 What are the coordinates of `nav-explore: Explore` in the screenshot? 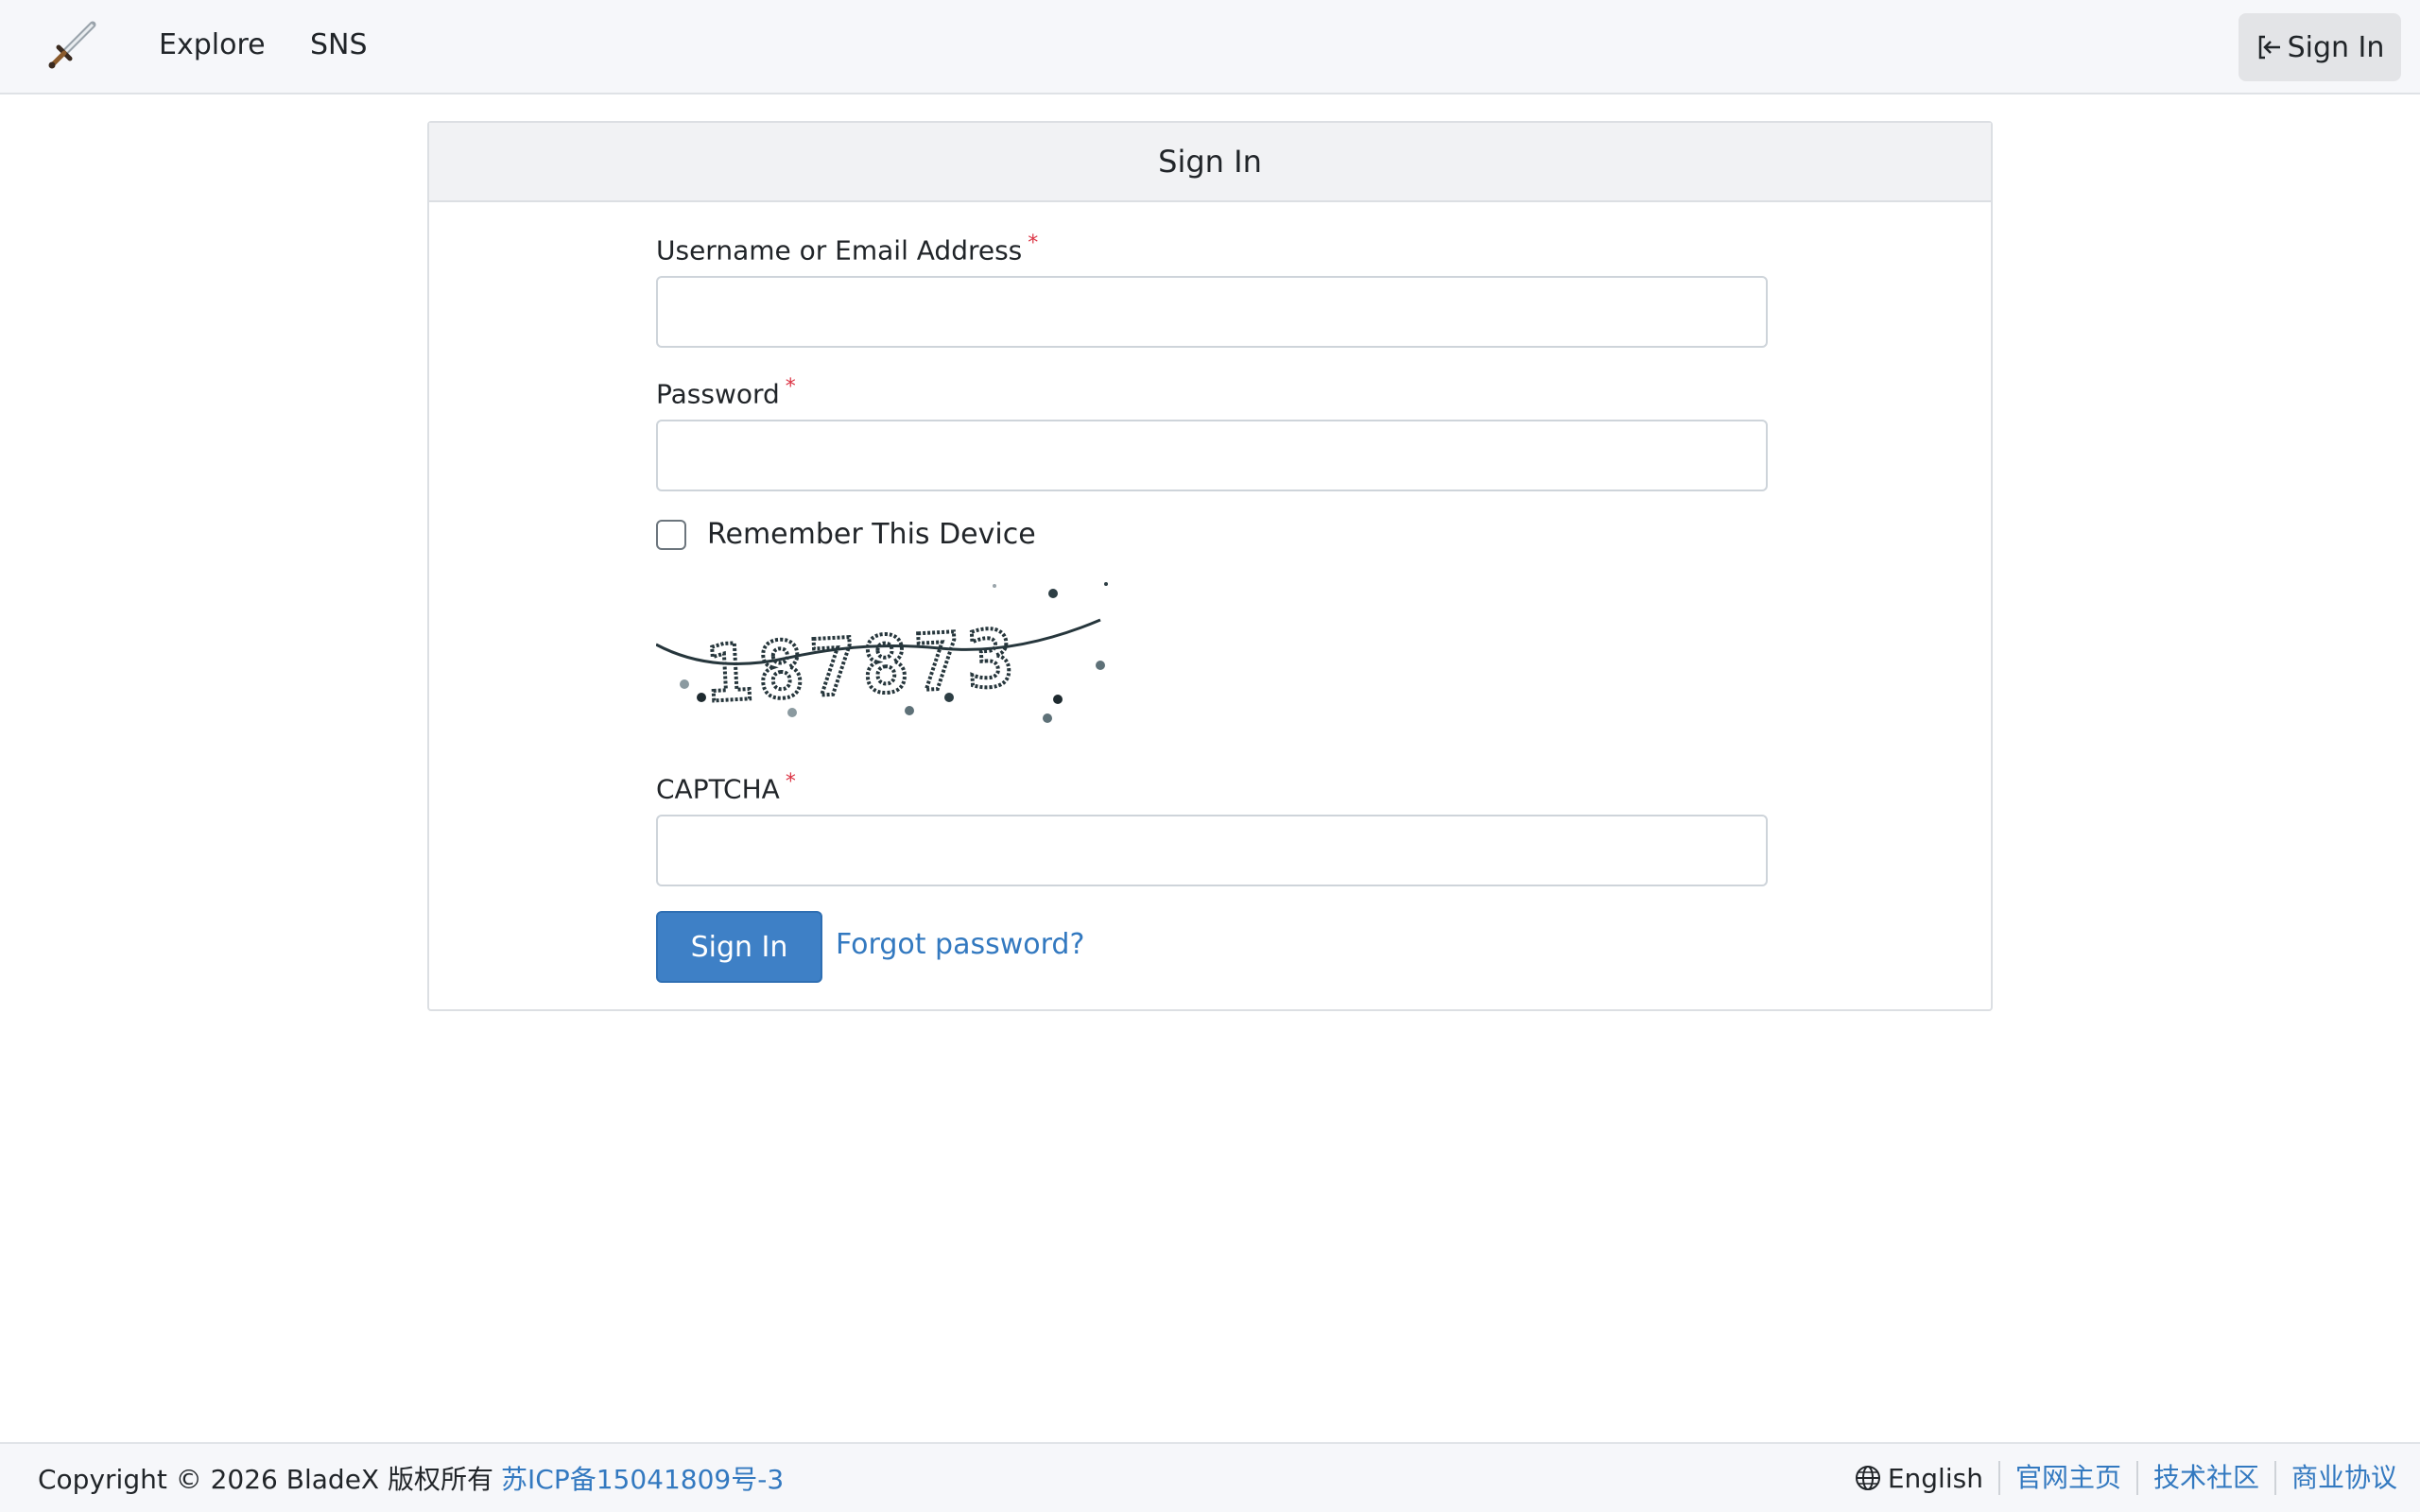 It's located at (212, 45).